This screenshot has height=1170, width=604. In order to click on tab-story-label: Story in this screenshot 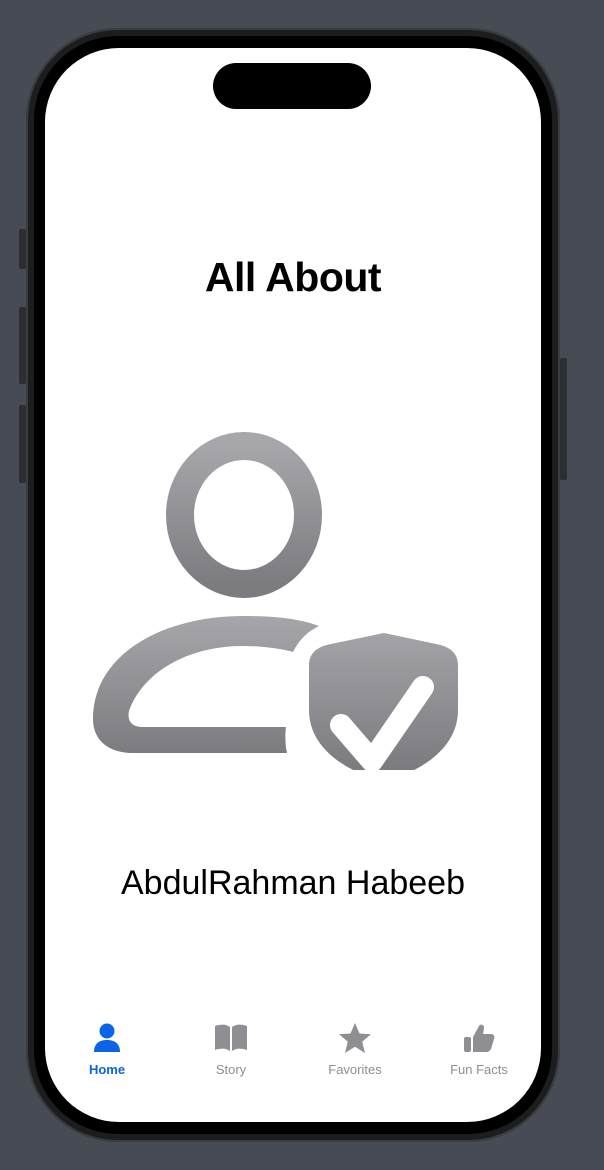, I will do `click(231, 1069)`.